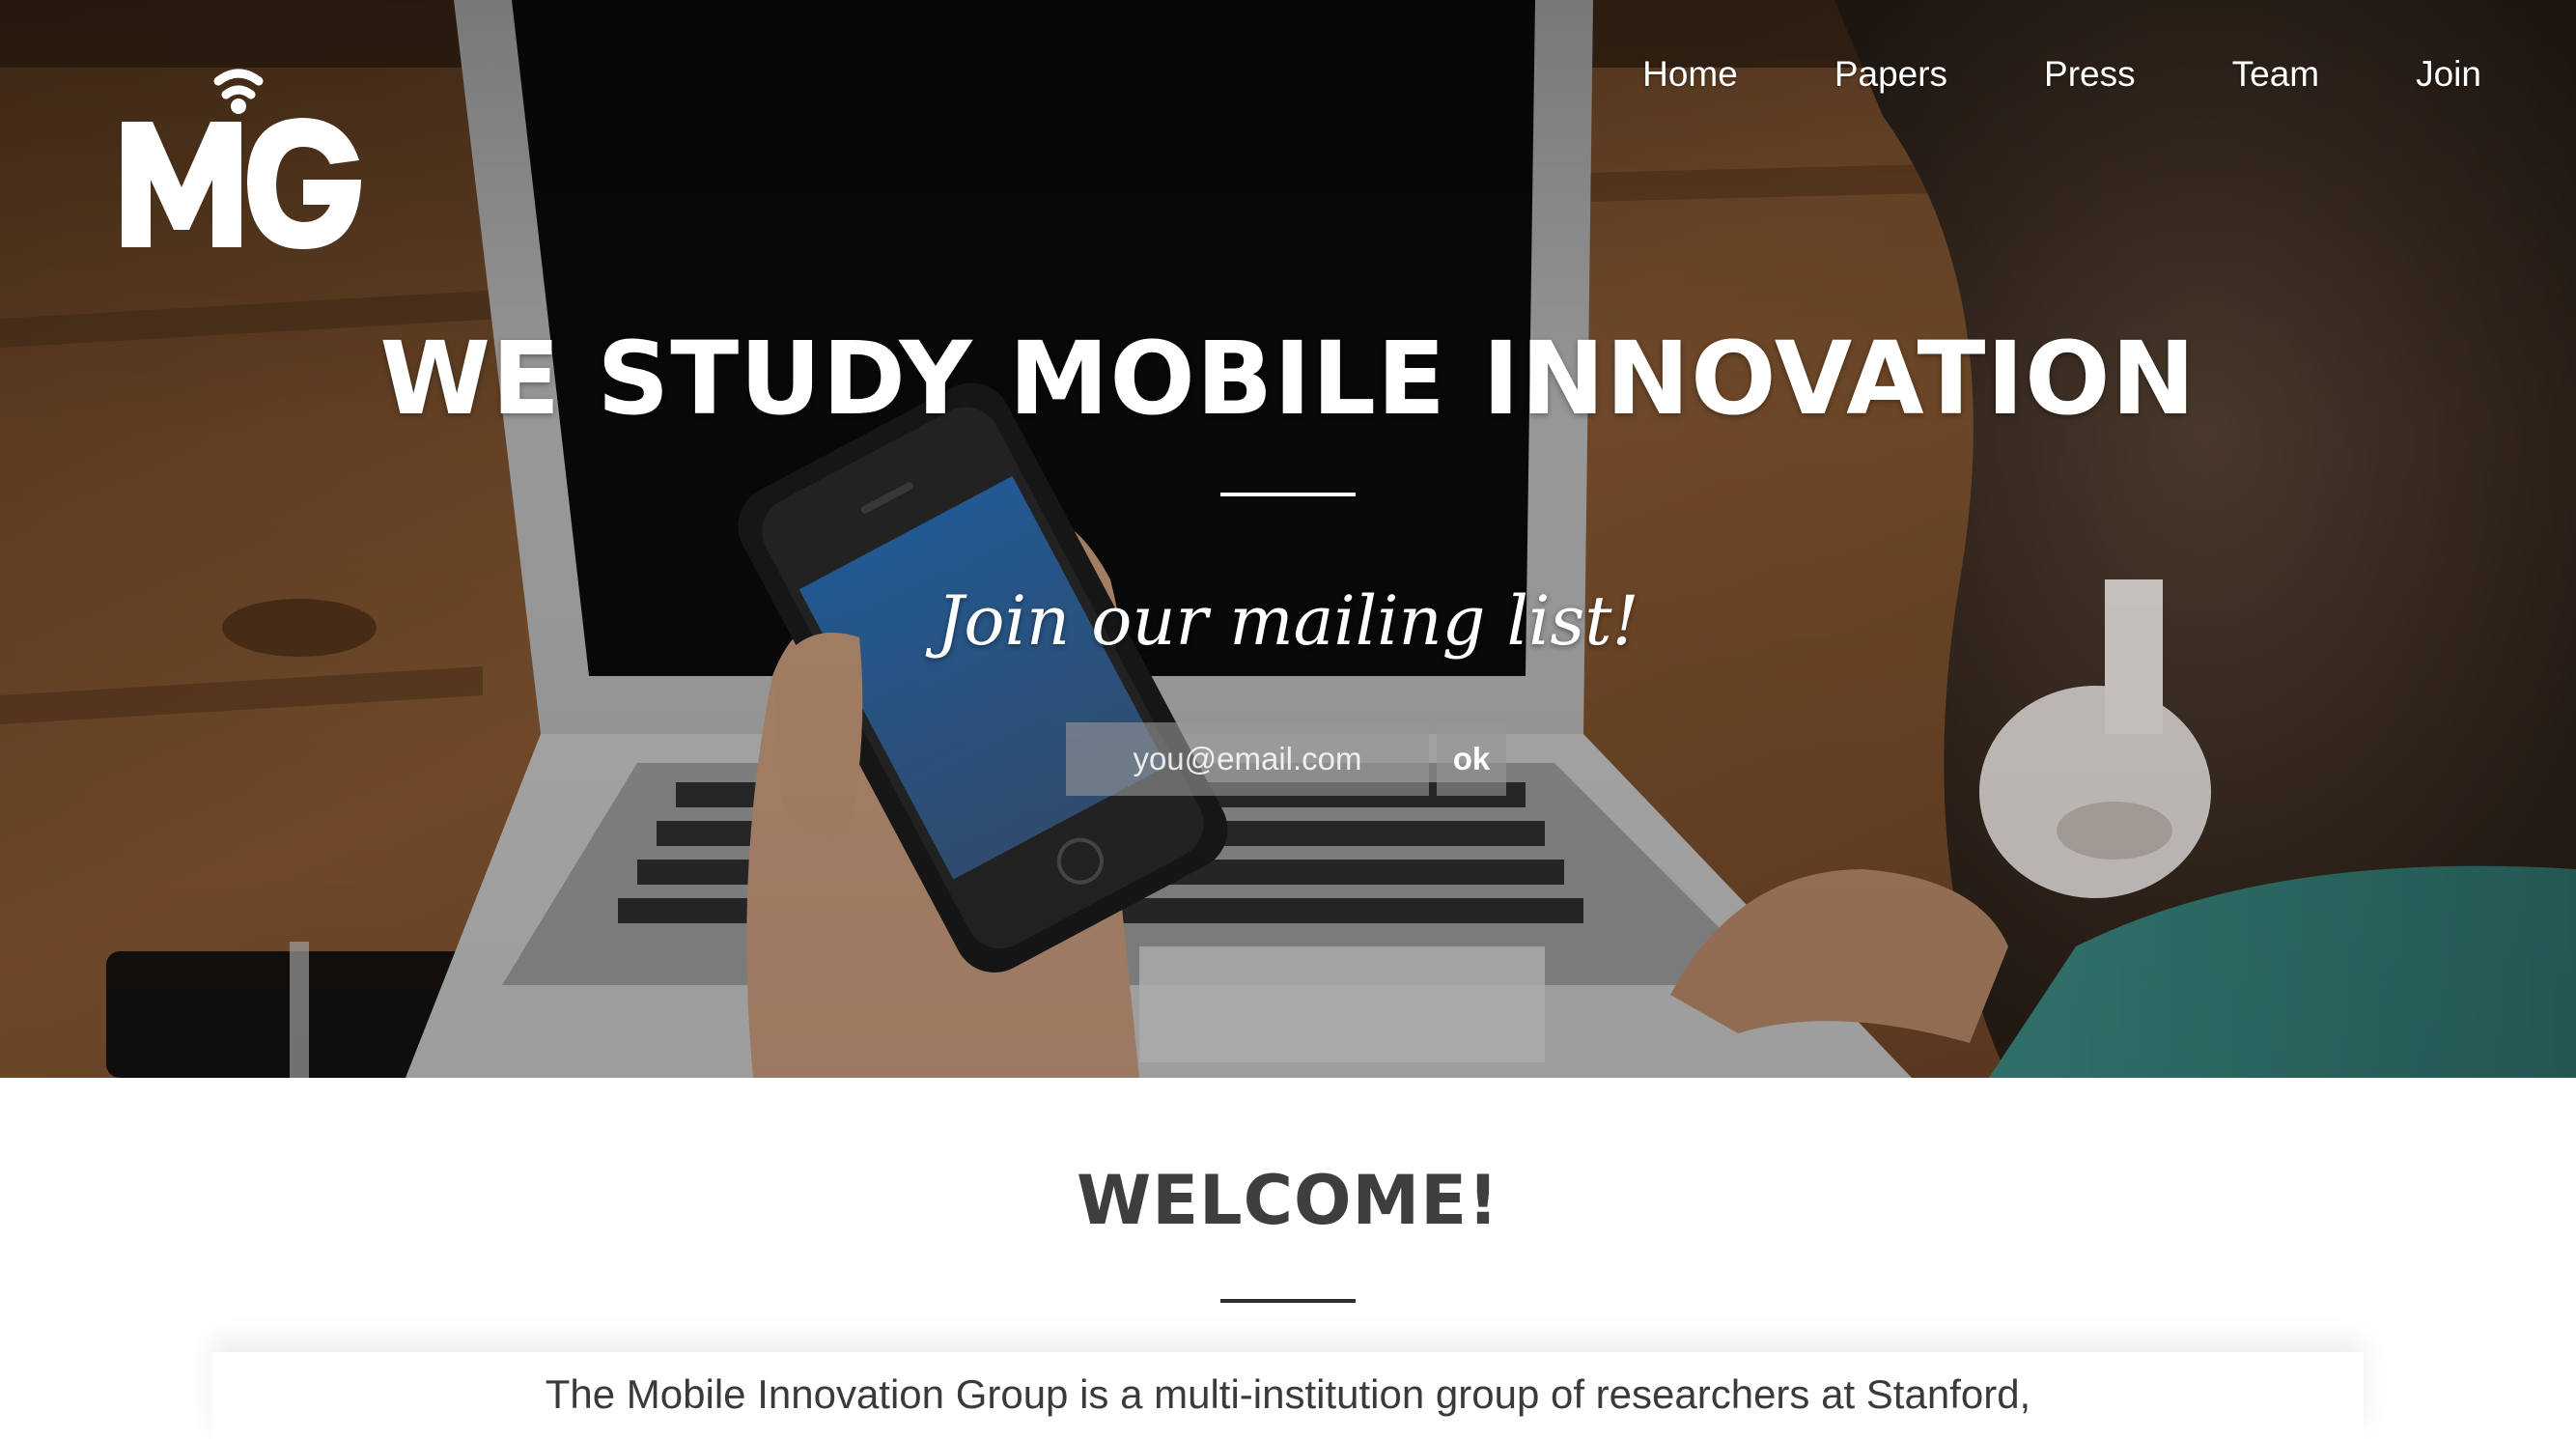  I want to click on mailing-list-tagline: Join our mailing list!, so click(1288, 621).